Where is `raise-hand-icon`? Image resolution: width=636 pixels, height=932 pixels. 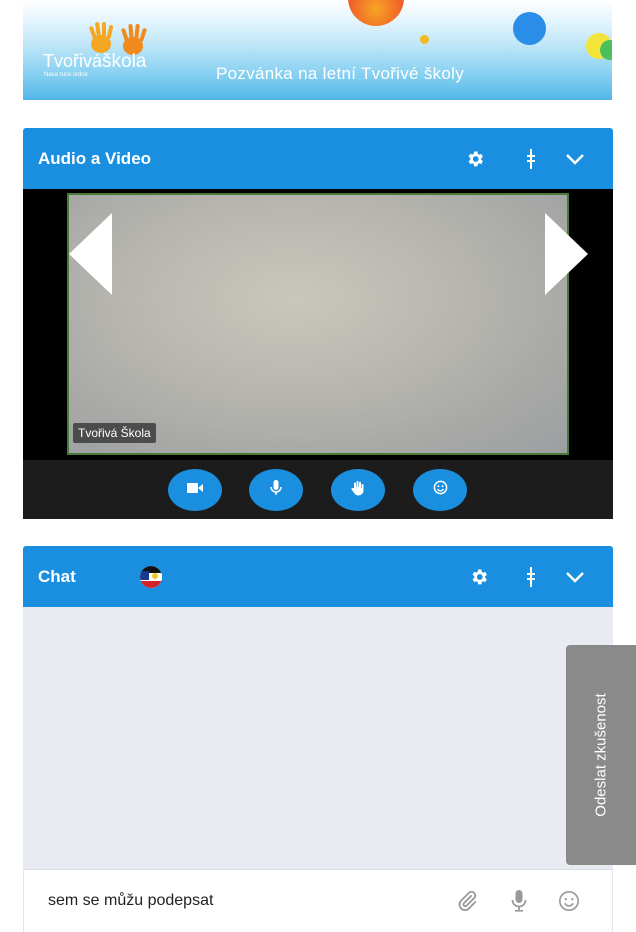 raise-hand-icon is located at coordinates (358, 490).